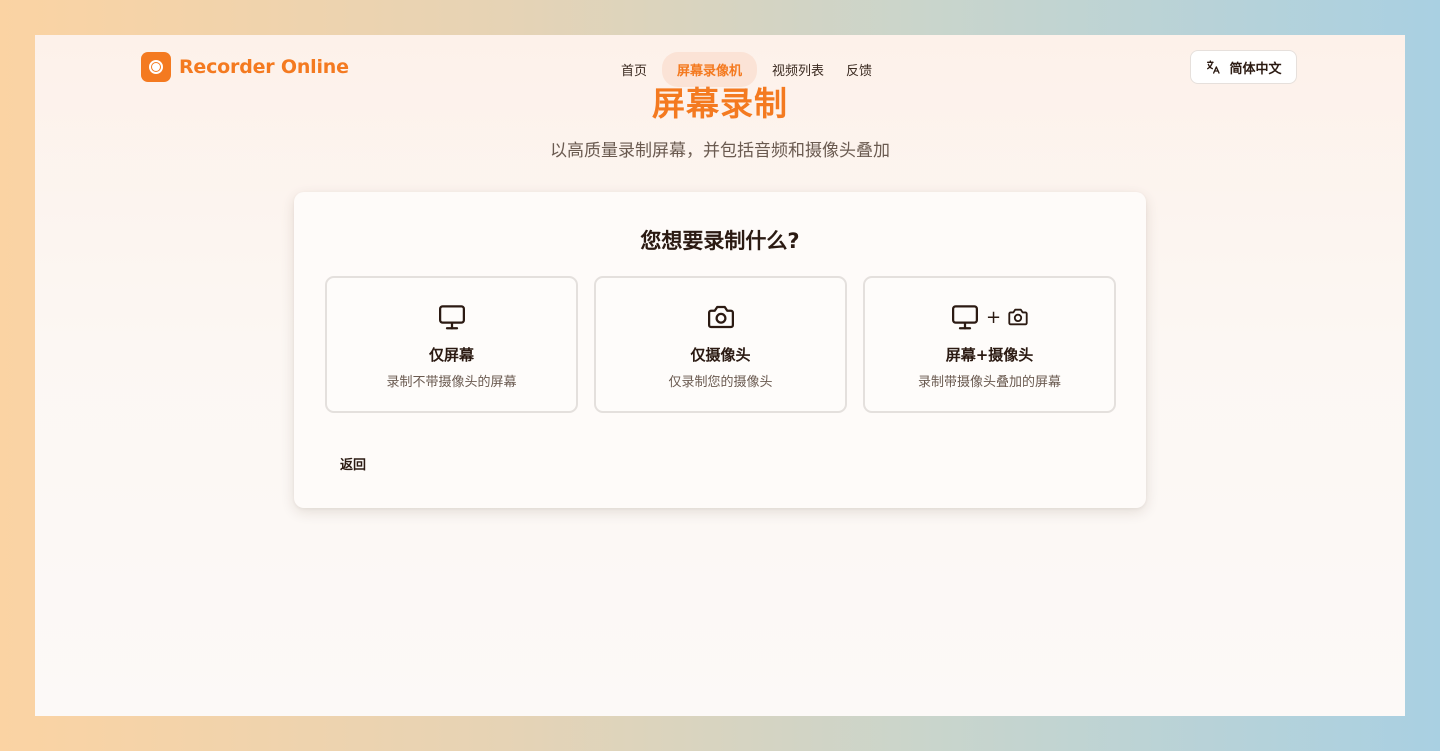 The width and height of the screenshot is (1440, 751). What do you see at coordinates (720, 355) in the screenshot?
I see `option-title: 仅摄像头` at bounding box center [720, 355].